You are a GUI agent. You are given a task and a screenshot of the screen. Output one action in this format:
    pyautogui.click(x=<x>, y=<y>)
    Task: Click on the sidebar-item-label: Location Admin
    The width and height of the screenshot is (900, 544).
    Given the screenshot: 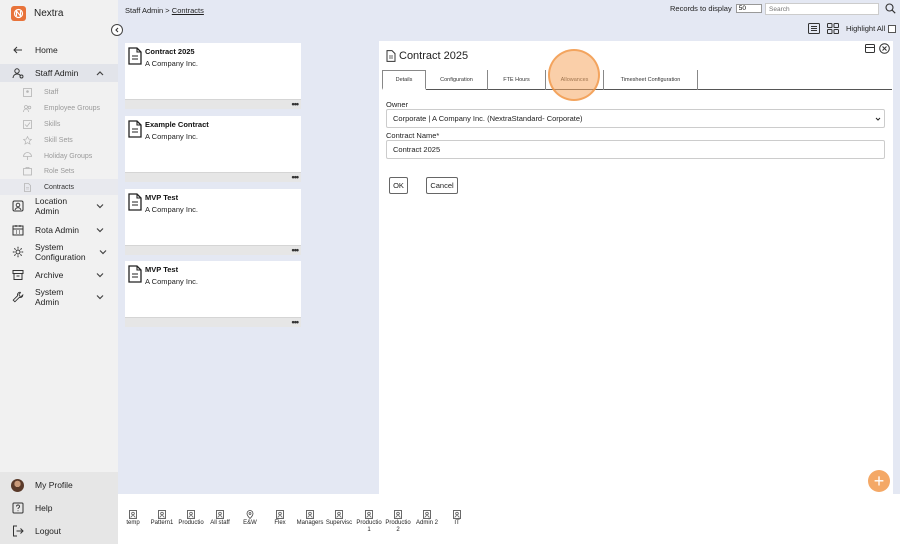 What is the action you would take?
    pyautogui.click(x=51, y=206)
    